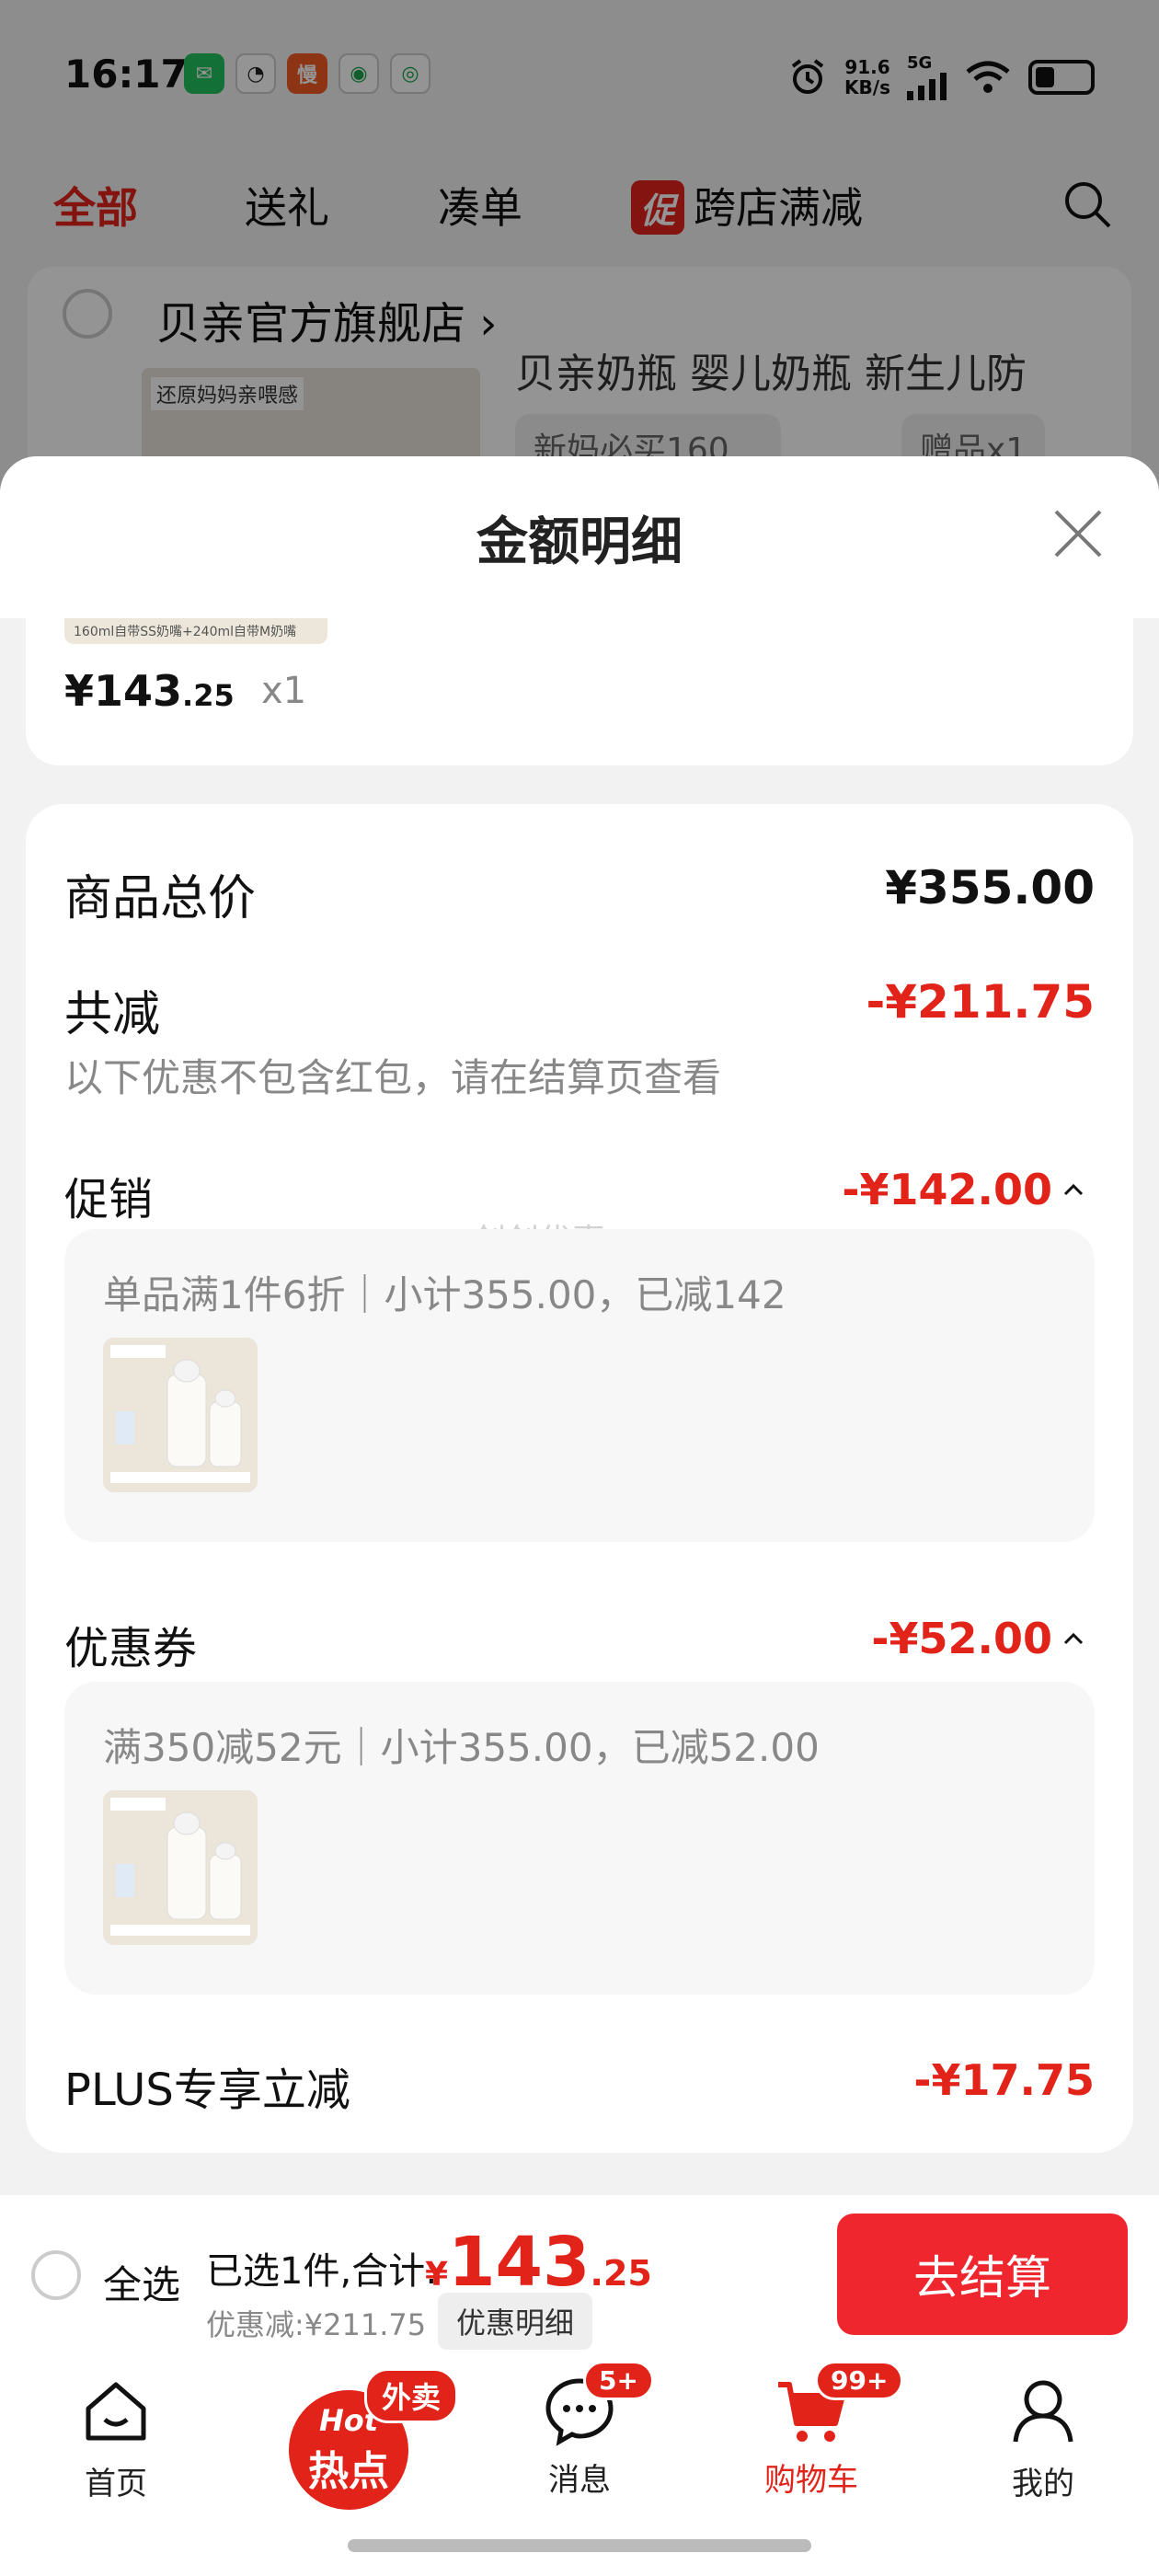  I want to click on promotion-label: 促销, so click(109, 1199).